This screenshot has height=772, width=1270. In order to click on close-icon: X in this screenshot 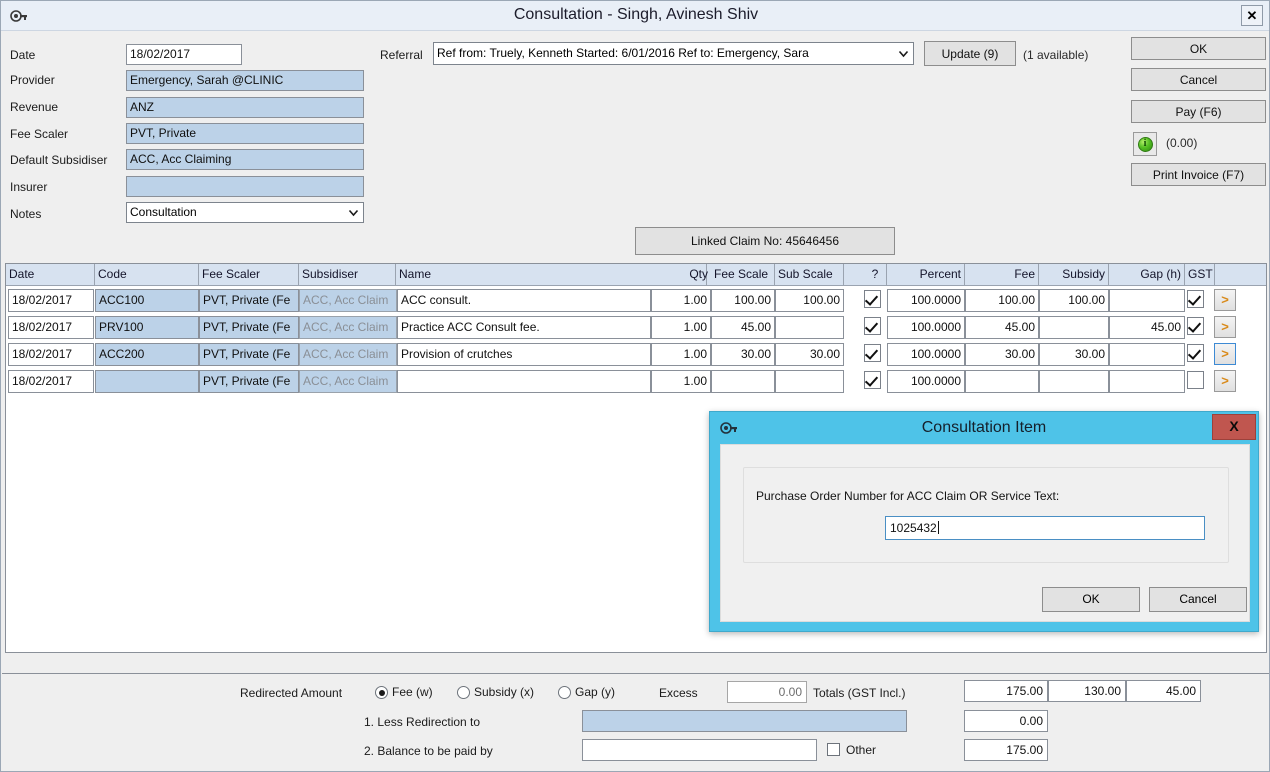, I will do `click(1234, 427)`.